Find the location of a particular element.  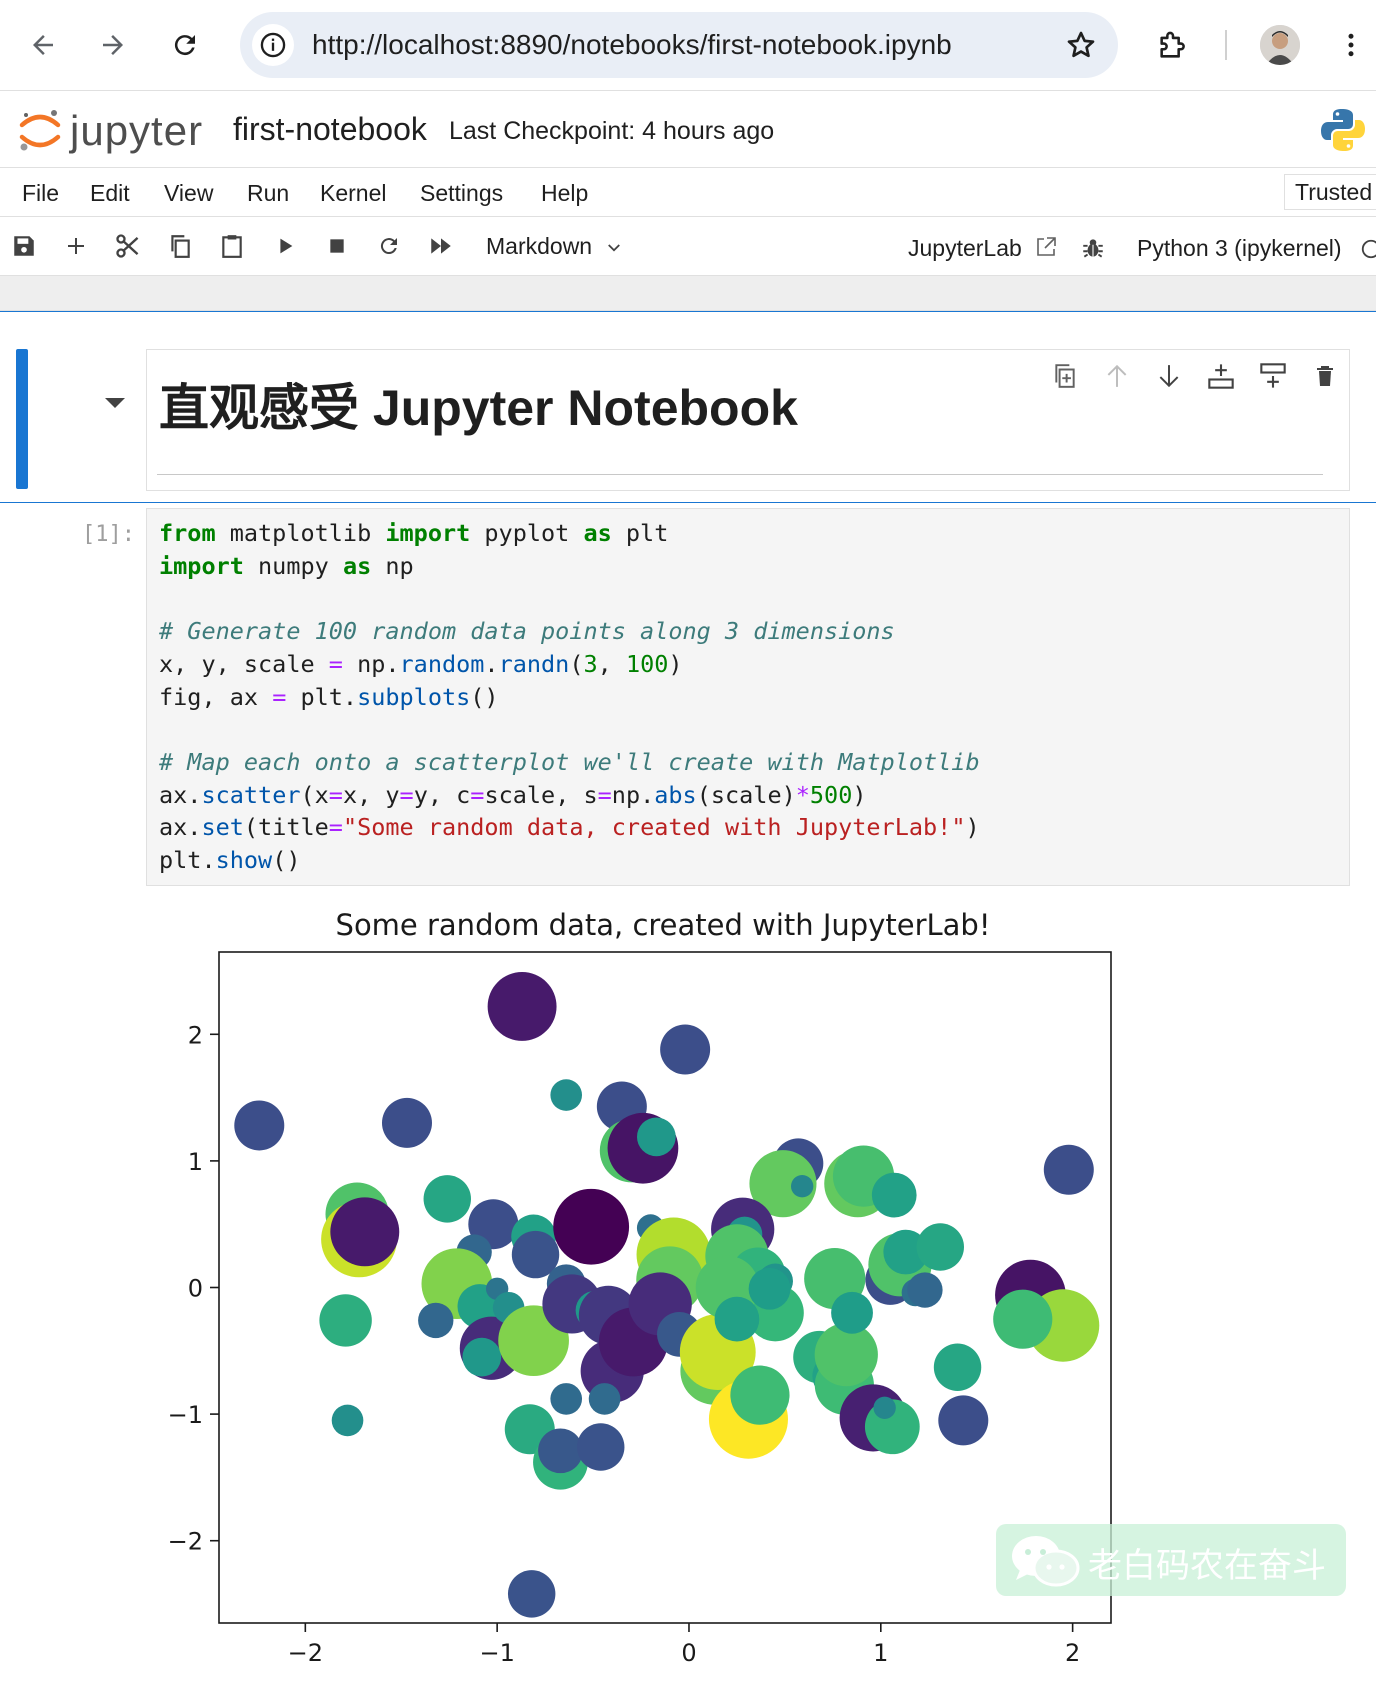

kebab-menu-icon is located at coordinates (1351, 45).